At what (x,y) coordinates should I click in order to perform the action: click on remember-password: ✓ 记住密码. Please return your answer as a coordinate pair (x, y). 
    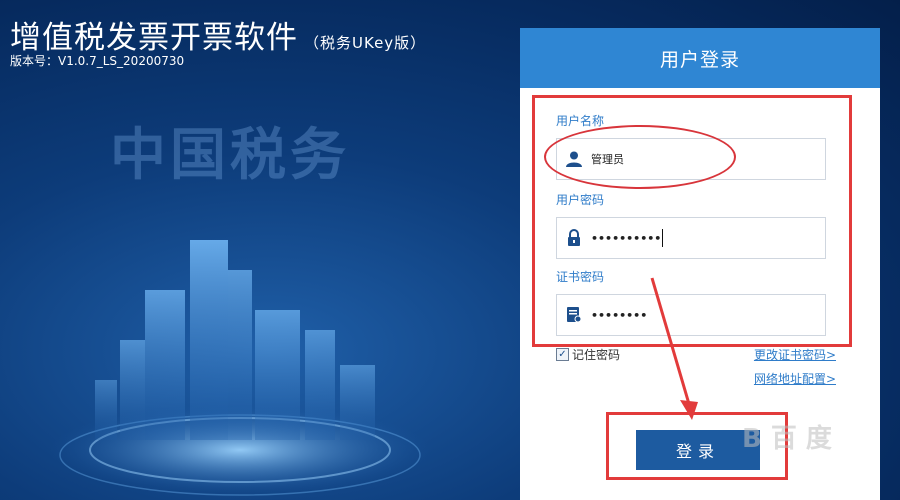
    Looking at the image, I should click on (588, 354).